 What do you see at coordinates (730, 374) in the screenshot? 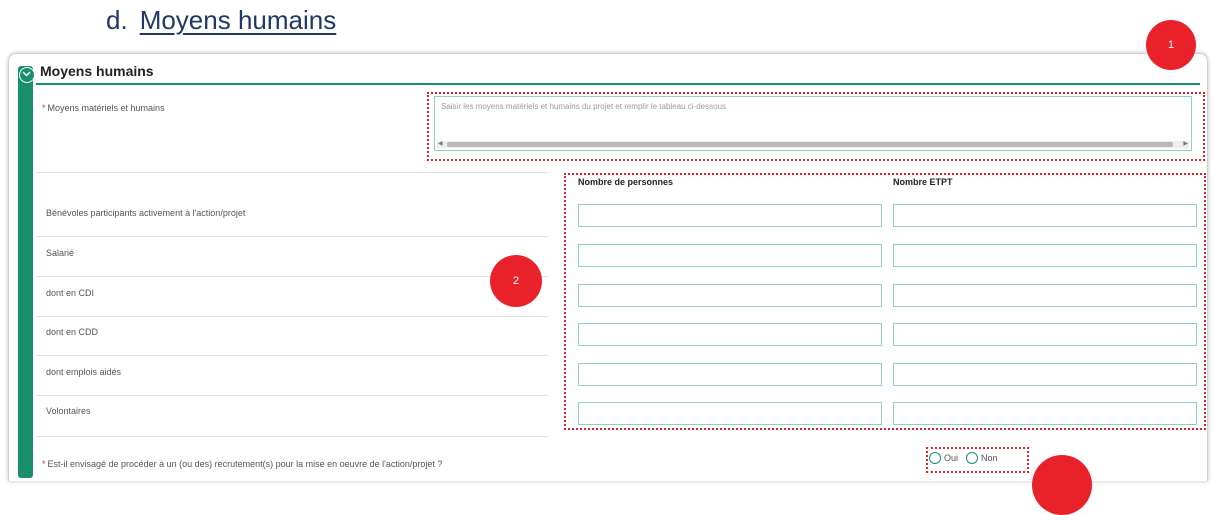
I see `input-aided-persons` at bounding box center [730, 374].